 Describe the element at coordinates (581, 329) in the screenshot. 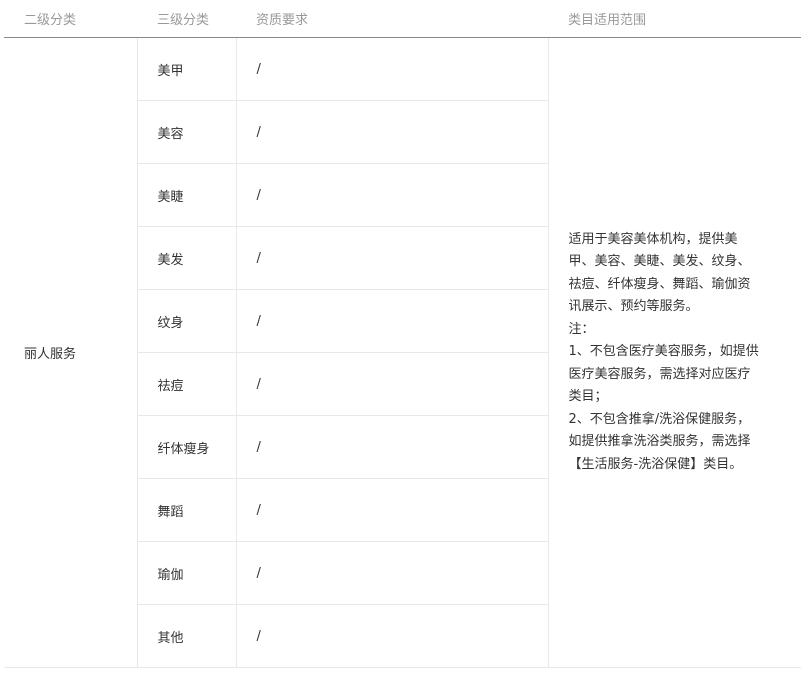

I see `scope-text-line: 注：` at that location.